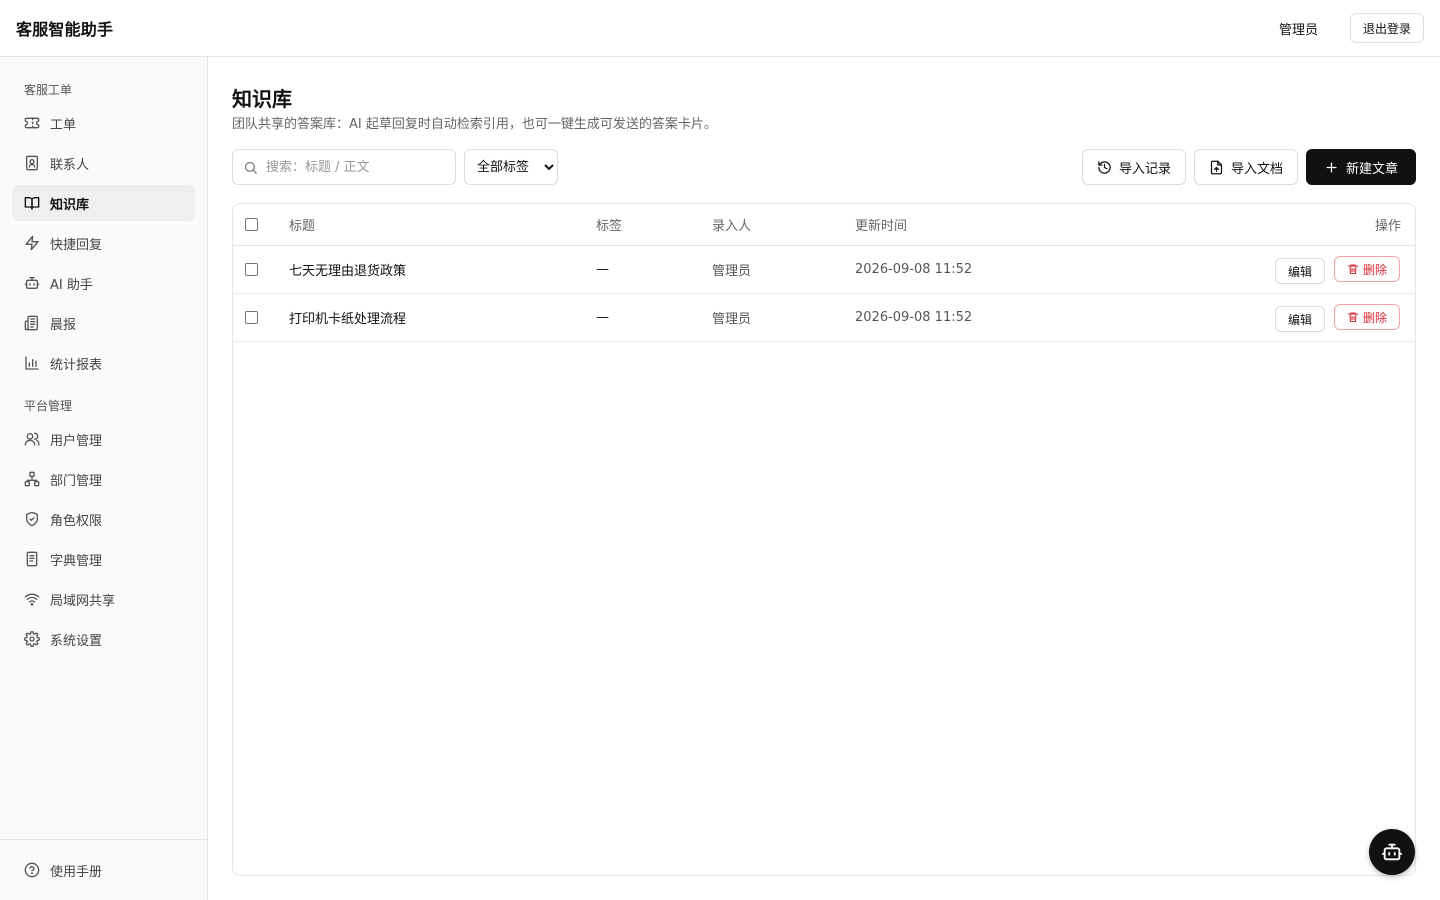 The image size is (1440, 900). What do you see at coordinates (76, 481) in the screenshot?
I see `sidebar-item-label: 部门管理` at bounding box center [76, 481].